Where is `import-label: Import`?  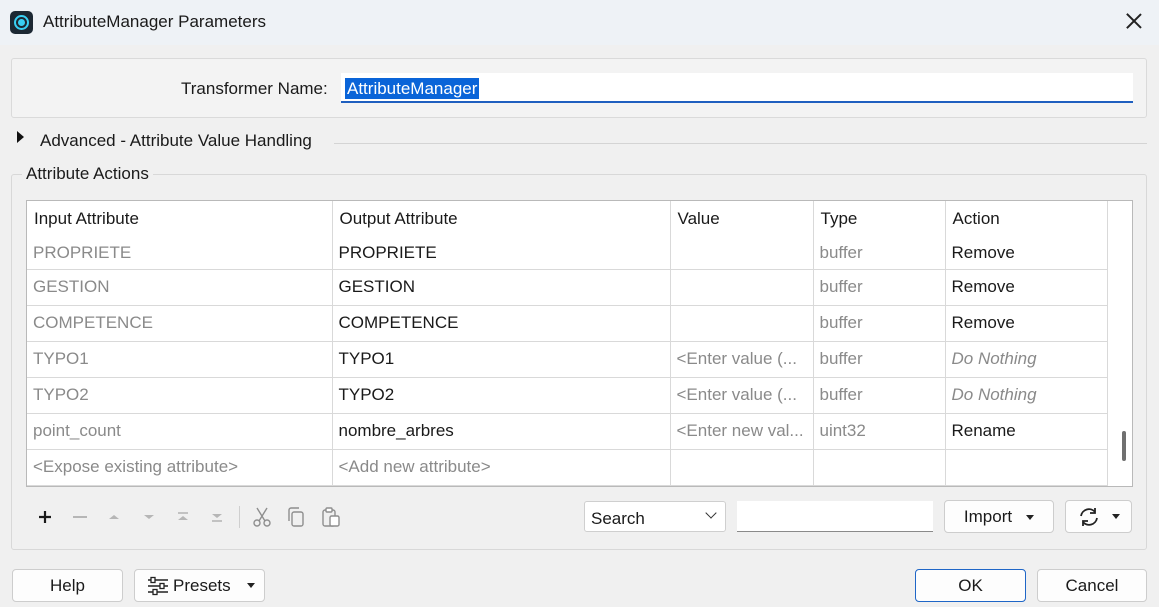 import-label: Import is located at coordinates (988, 516).